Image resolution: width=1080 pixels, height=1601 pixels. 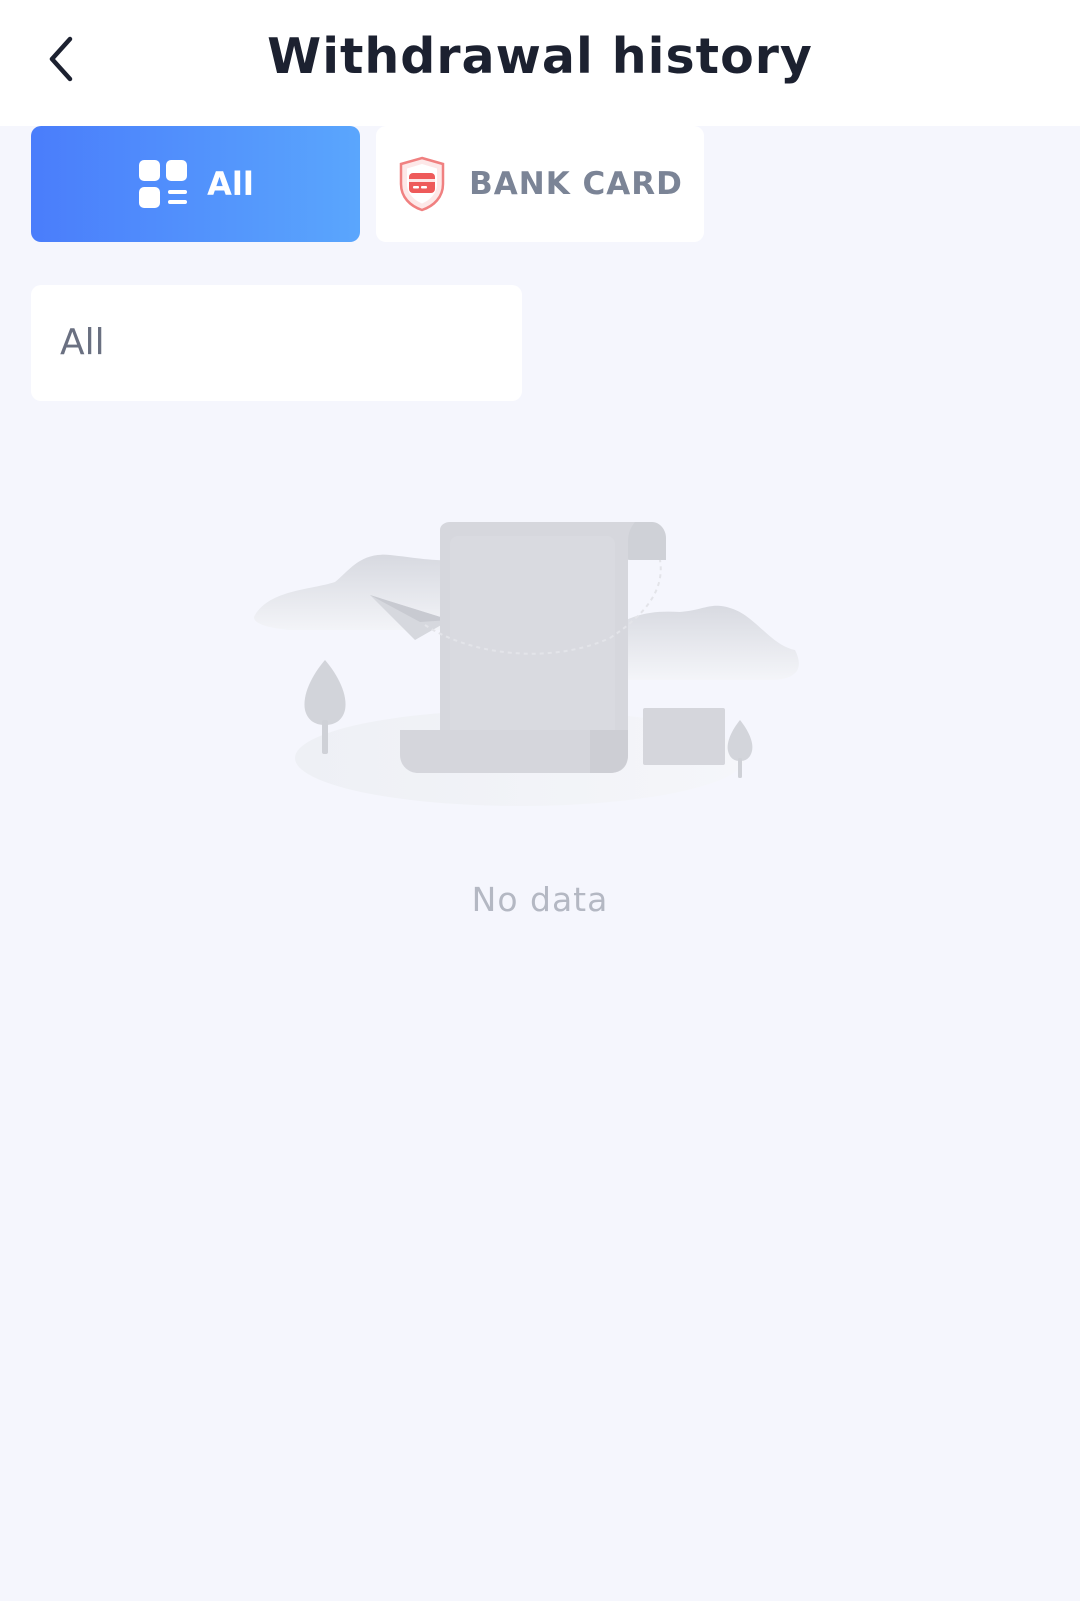 I want to click on empty-state-text: No data, so click(x=540, y=899).